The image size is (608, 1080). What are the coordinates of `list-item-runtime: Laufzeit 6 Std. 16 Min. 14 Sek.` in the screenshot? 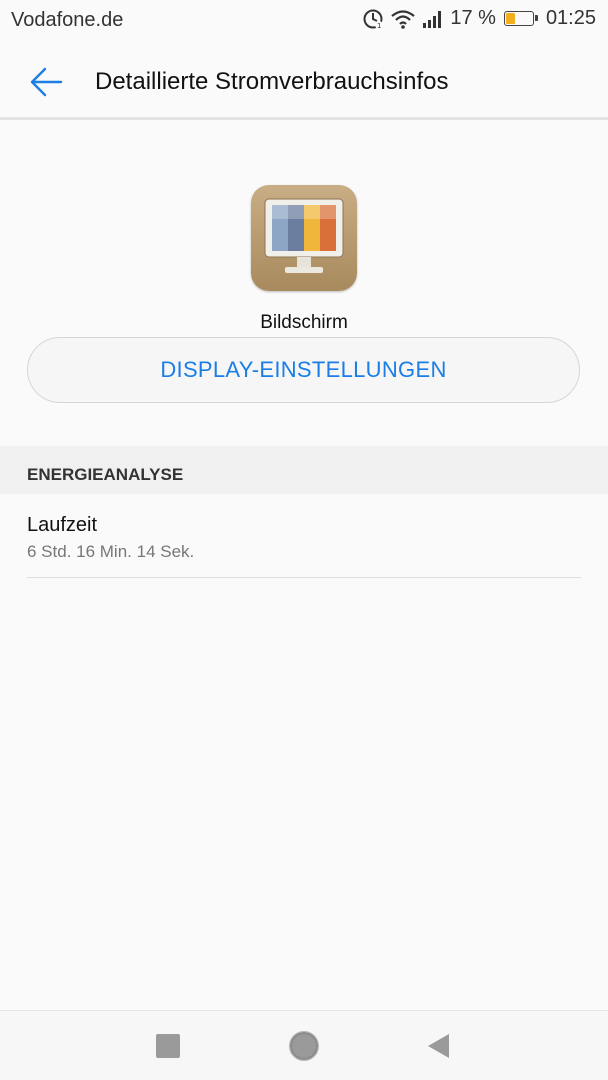 It's located at (304, 536).